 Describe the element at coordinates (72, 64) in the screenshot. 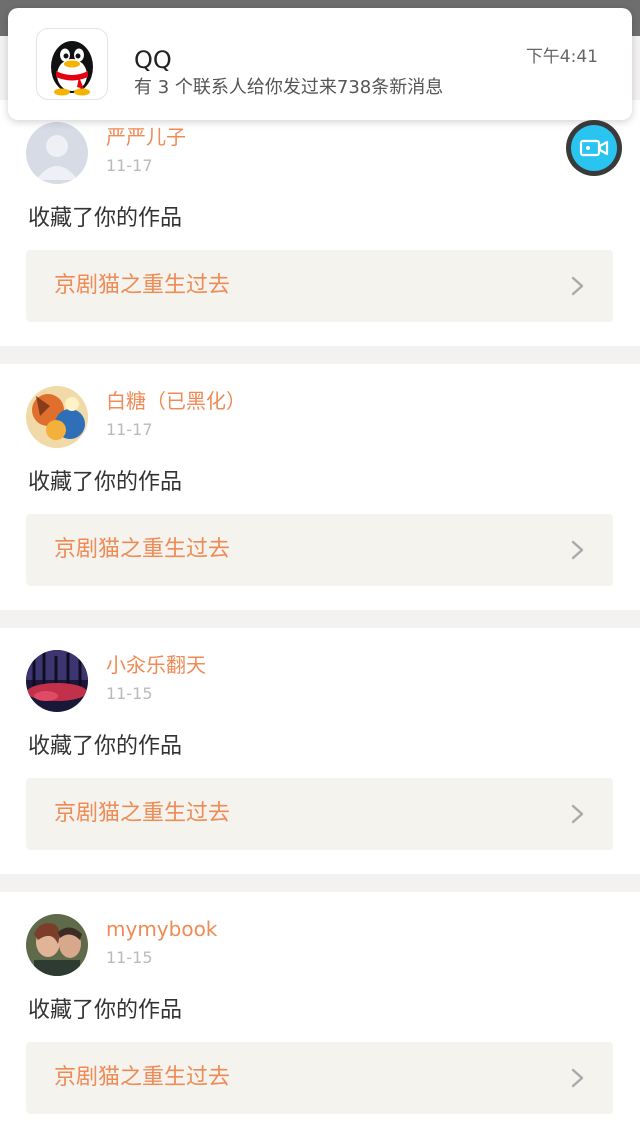

I see `qq-penguin-icon` at that location.